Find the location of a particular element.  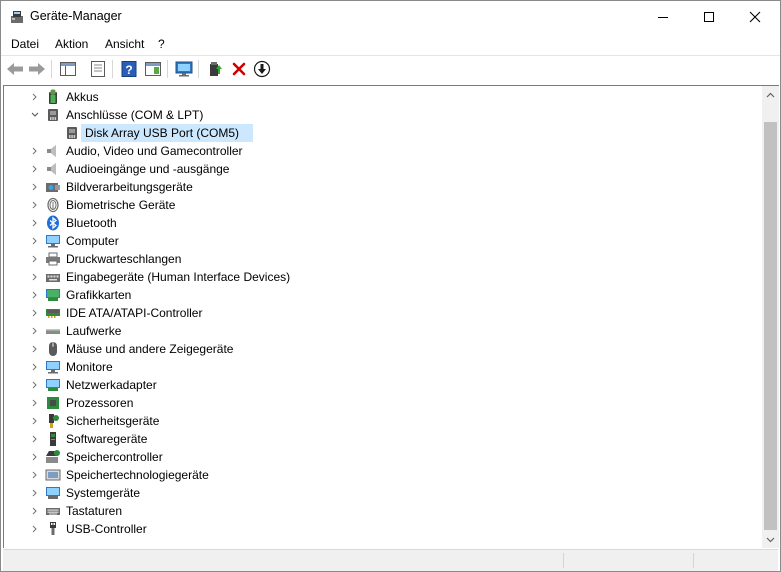

tree-item-label: Anschlüsse (COM & LPT) is located at coordinates (135, 115).